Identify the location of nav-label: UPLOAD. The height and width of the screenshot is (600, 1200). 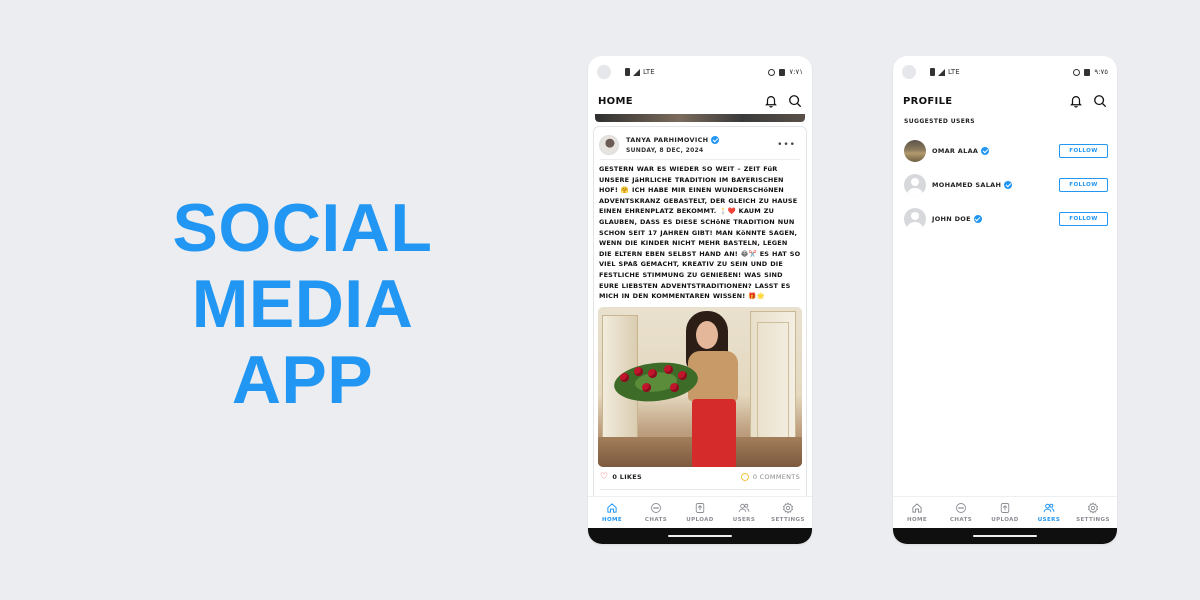
(1005, 520).